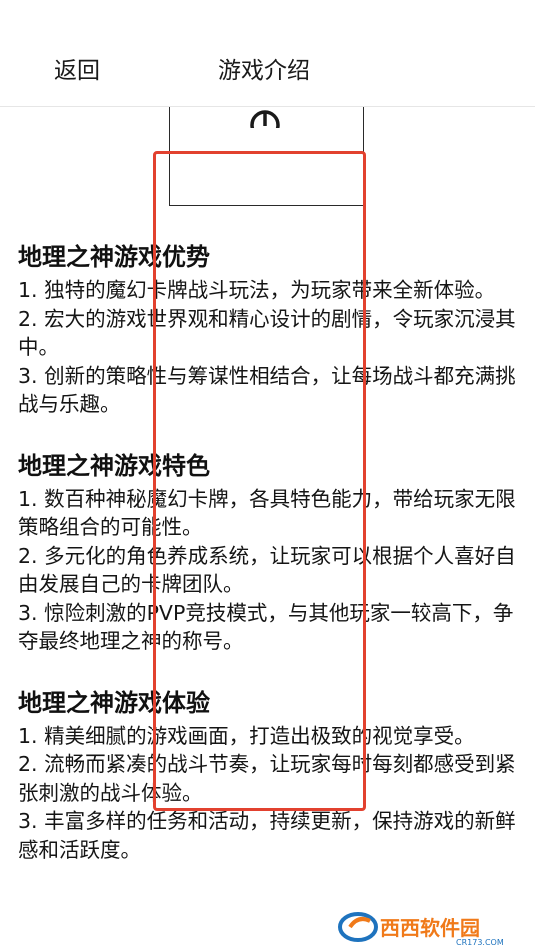  I want to click on list-item: 2. 流畅而紧凑的战斗节奏，让玩家每时每刻都感受到紧张刺激的战斗体验。, so click(267, 778).